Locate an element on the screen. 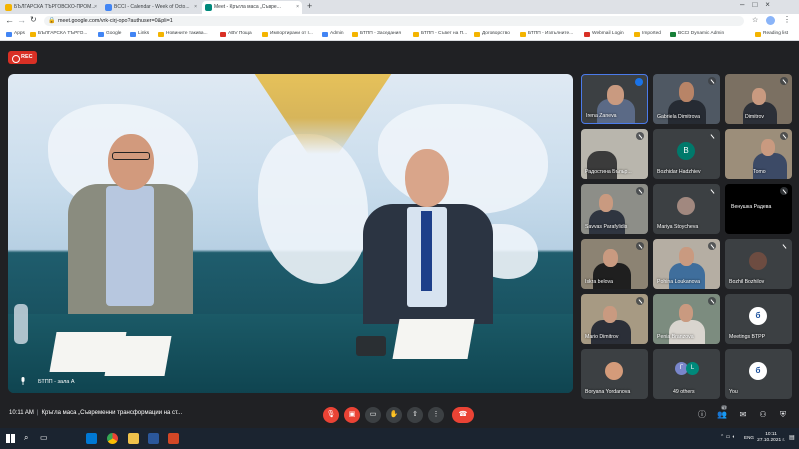 The height and width of the screenshot is (449, 799). lock-icon: 🔒 is located at coordinates (52, 21).